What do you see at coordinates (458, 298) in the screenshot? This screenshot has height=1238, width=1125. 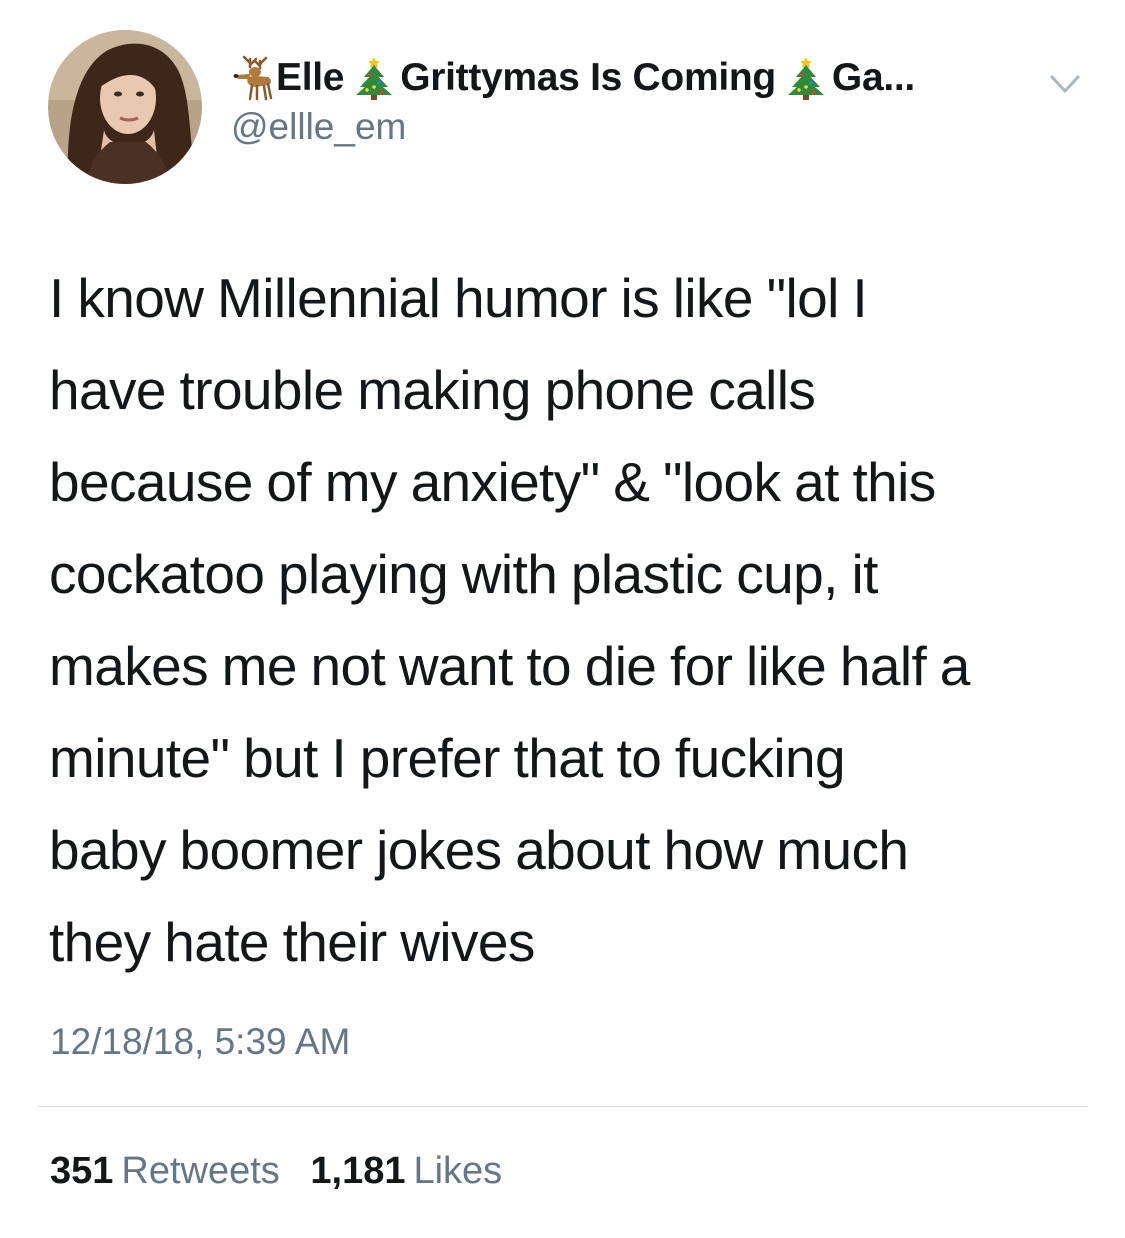 I see `tweet-line: I know Millennial humor is like "lol I` at bounding box center [458, 298].